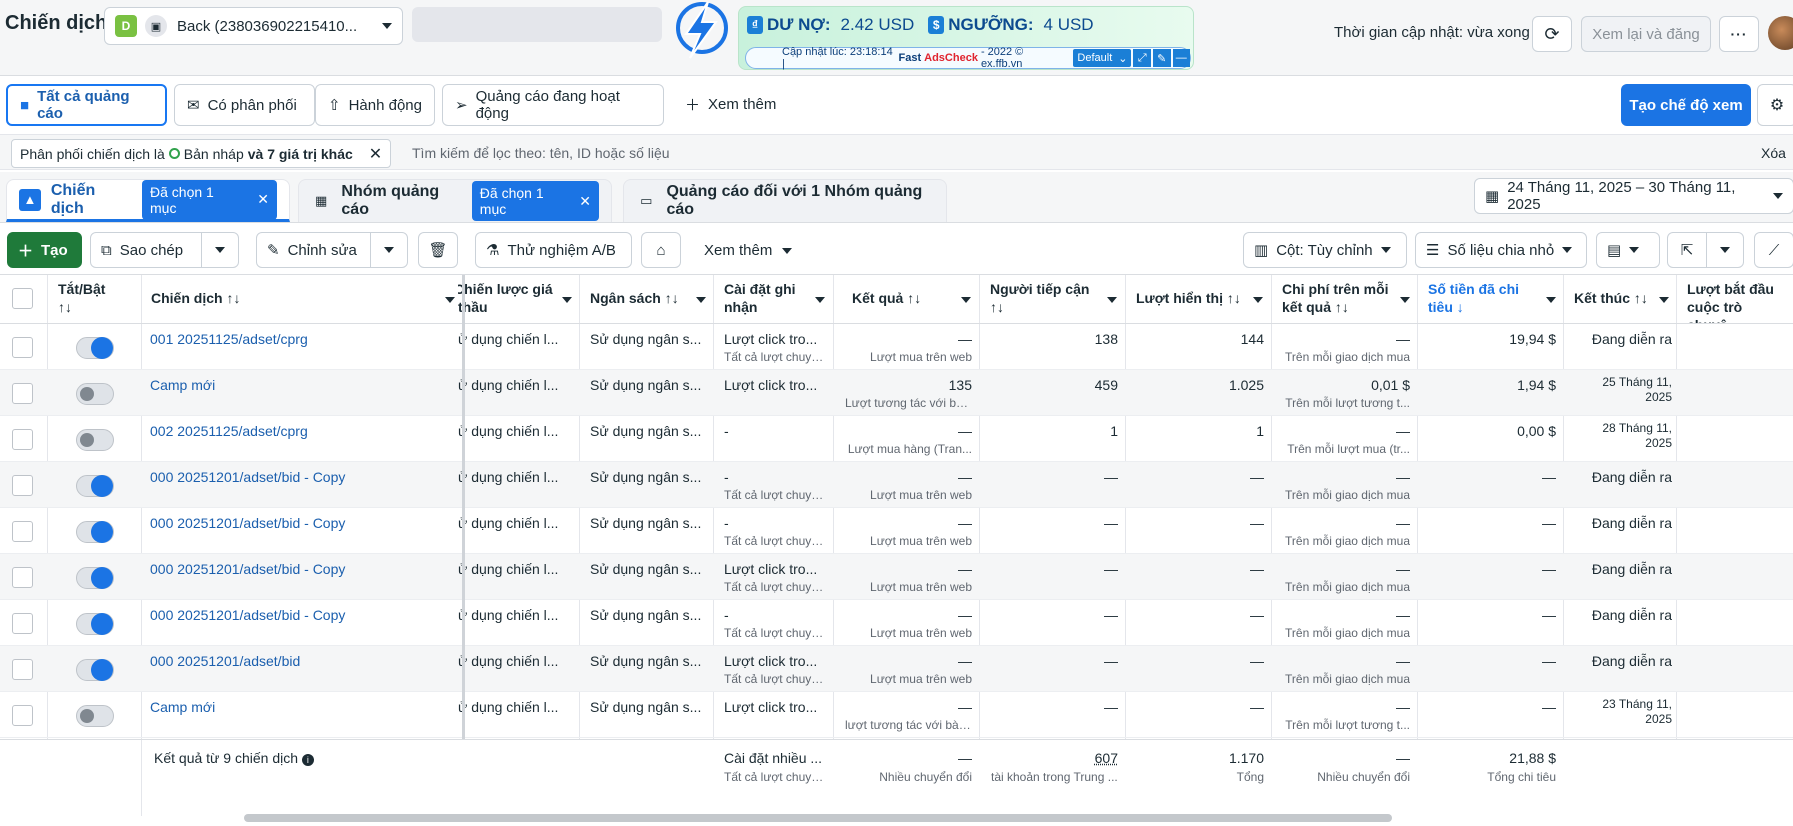 This screenshot has height=826, width=1793. Describe the element at coordinates (1687, 250) in the screenshot. I see `export-button: ⇱` at that location.